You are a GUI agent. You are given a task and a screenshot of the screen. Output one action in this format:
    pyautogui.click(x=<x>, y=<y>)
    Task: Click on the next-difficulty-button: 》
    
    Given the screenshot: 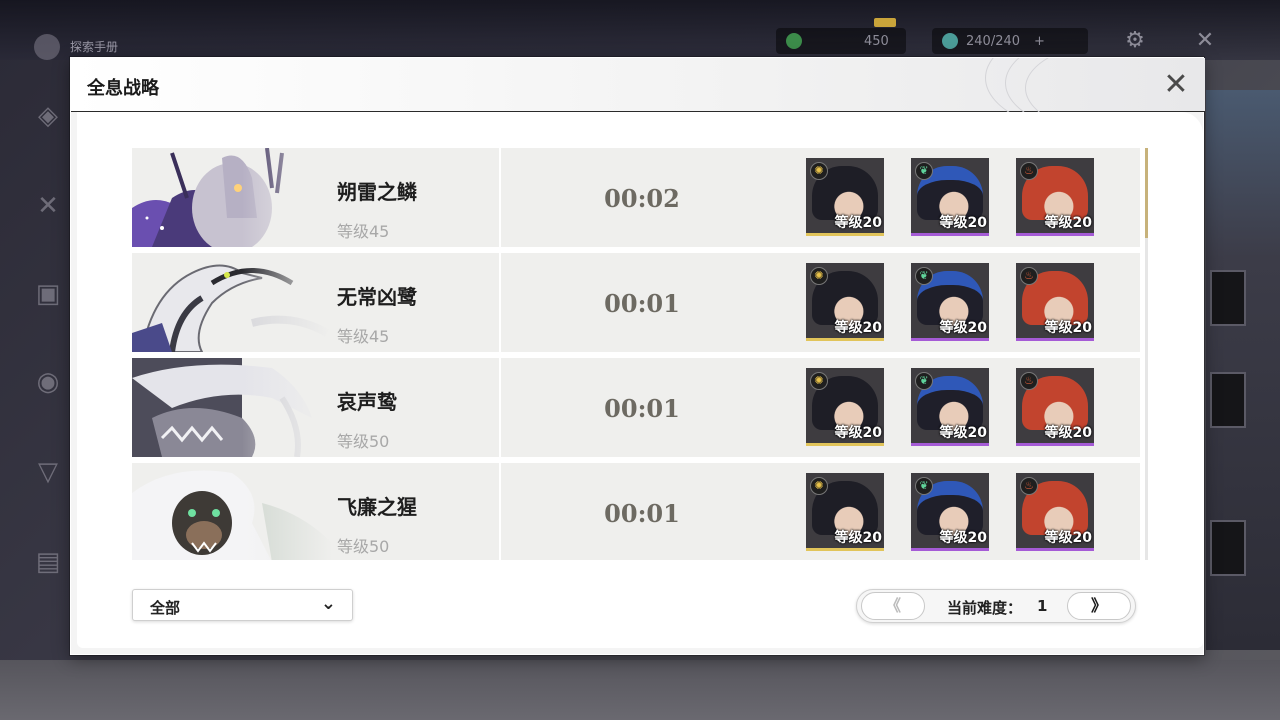 What is the action you would take?
    pyautogui.click(x=1099, y=606)
    